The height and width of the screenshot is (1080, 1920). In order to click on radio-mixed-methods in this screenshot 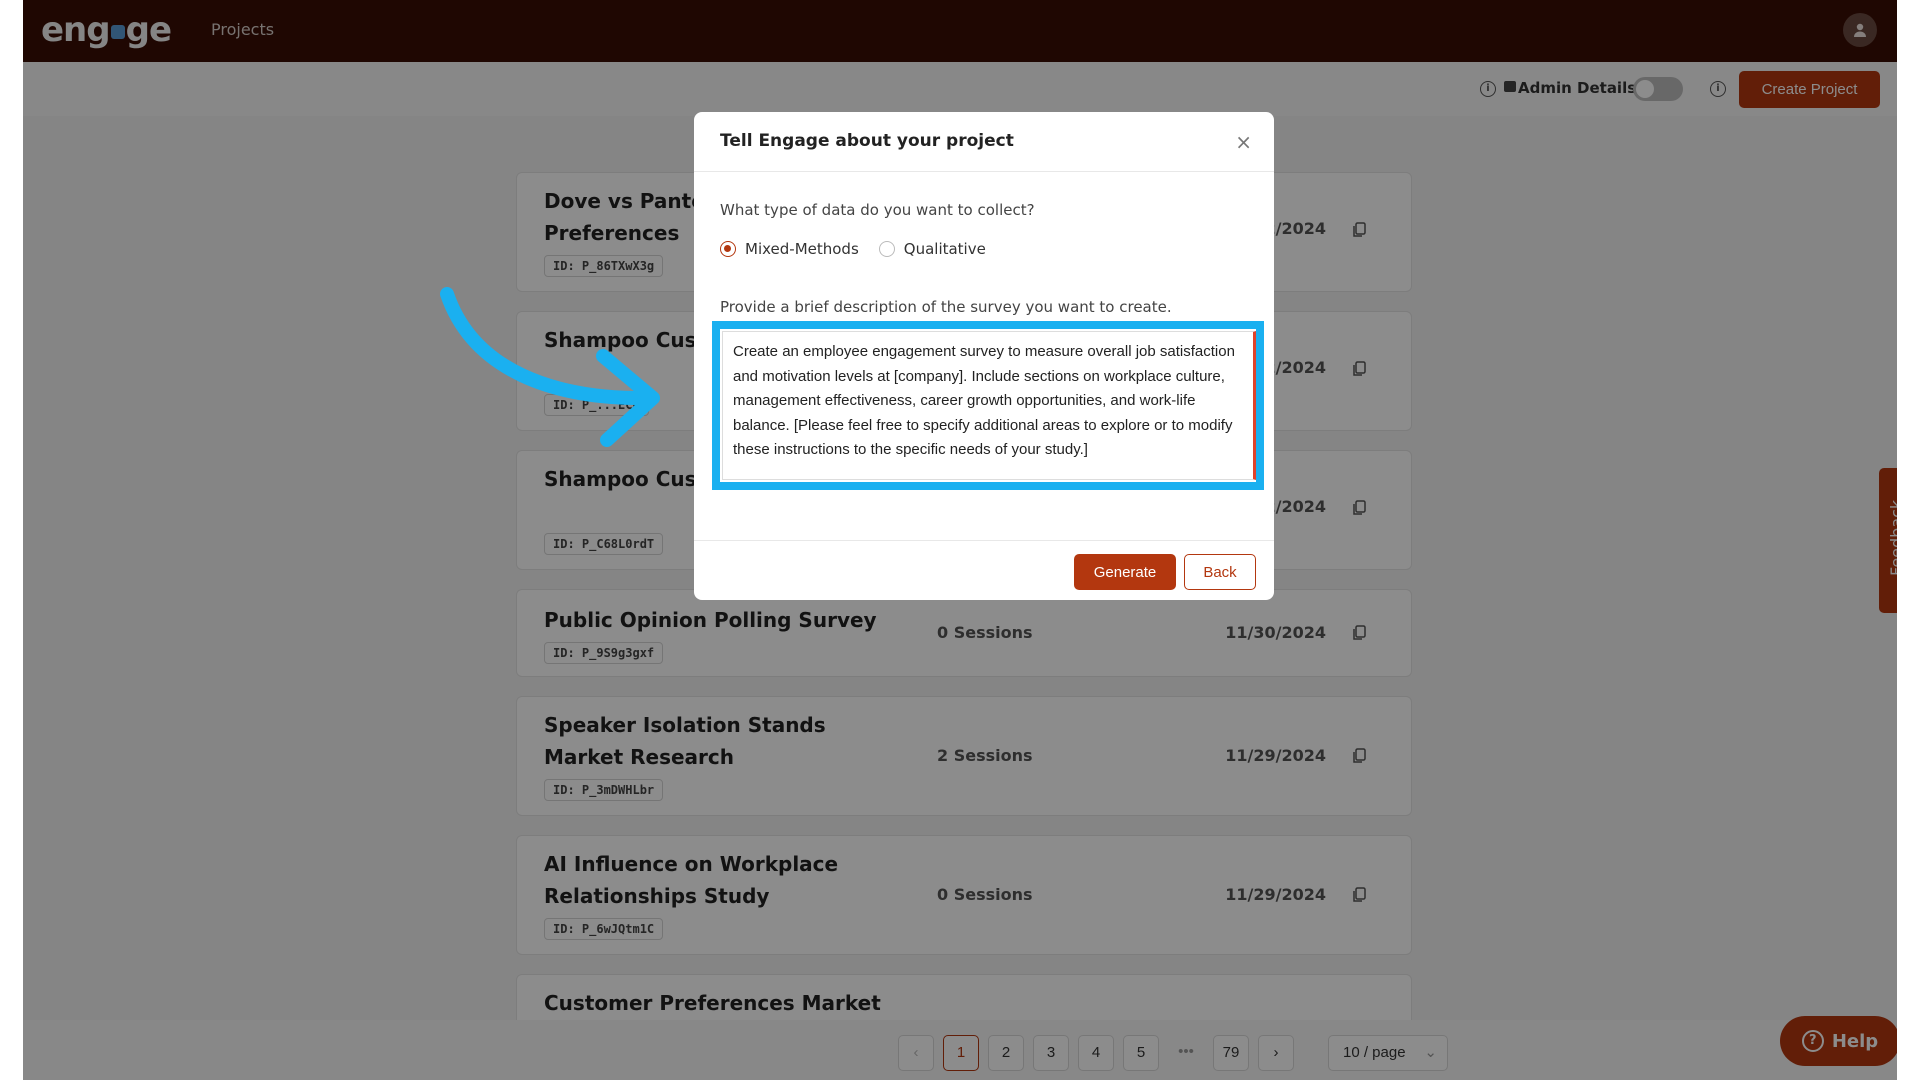, I will do `click(728, 249)`.